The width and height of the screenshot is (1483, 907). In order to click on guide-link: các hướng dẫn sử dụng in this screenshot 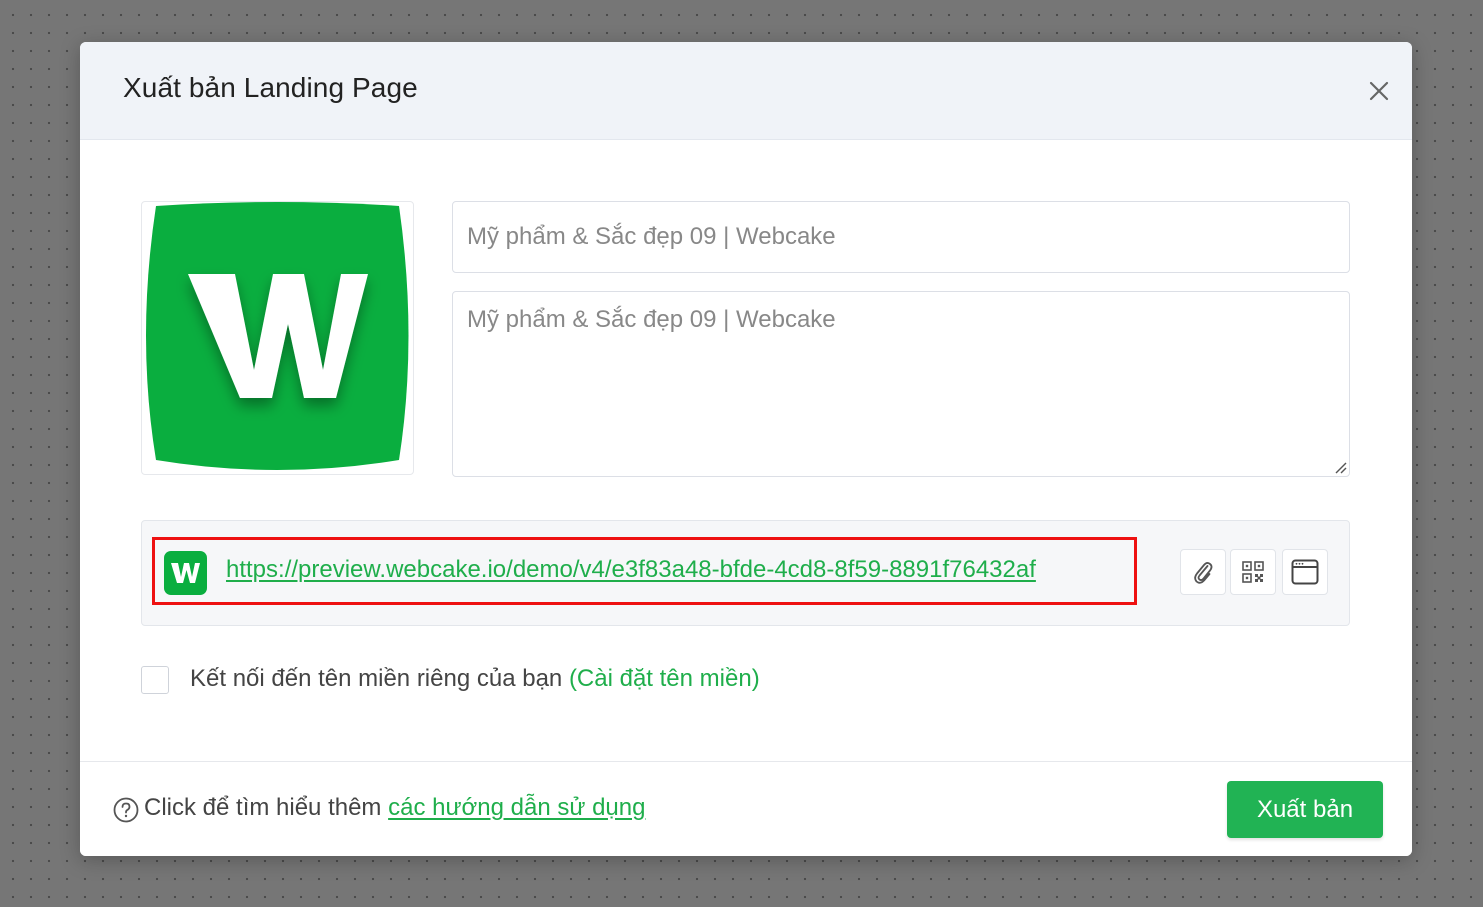, I will do `click(516, 807)`.